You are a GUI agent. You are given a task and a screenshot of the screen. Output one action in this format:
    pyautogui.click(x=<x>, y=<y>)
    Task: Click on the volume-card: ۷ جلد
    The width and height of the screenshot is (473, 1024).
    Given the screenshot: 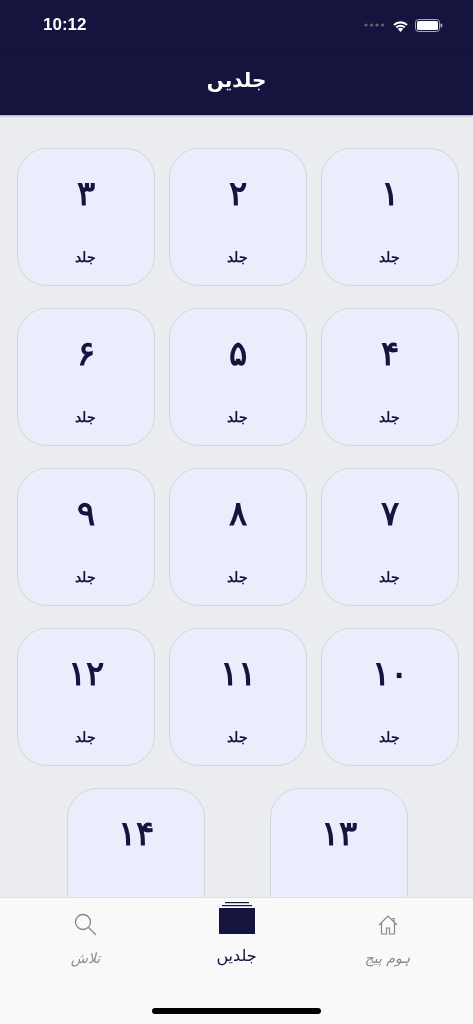 What is the action you would take?
    pyautogui.click(x=389, y=537)
    